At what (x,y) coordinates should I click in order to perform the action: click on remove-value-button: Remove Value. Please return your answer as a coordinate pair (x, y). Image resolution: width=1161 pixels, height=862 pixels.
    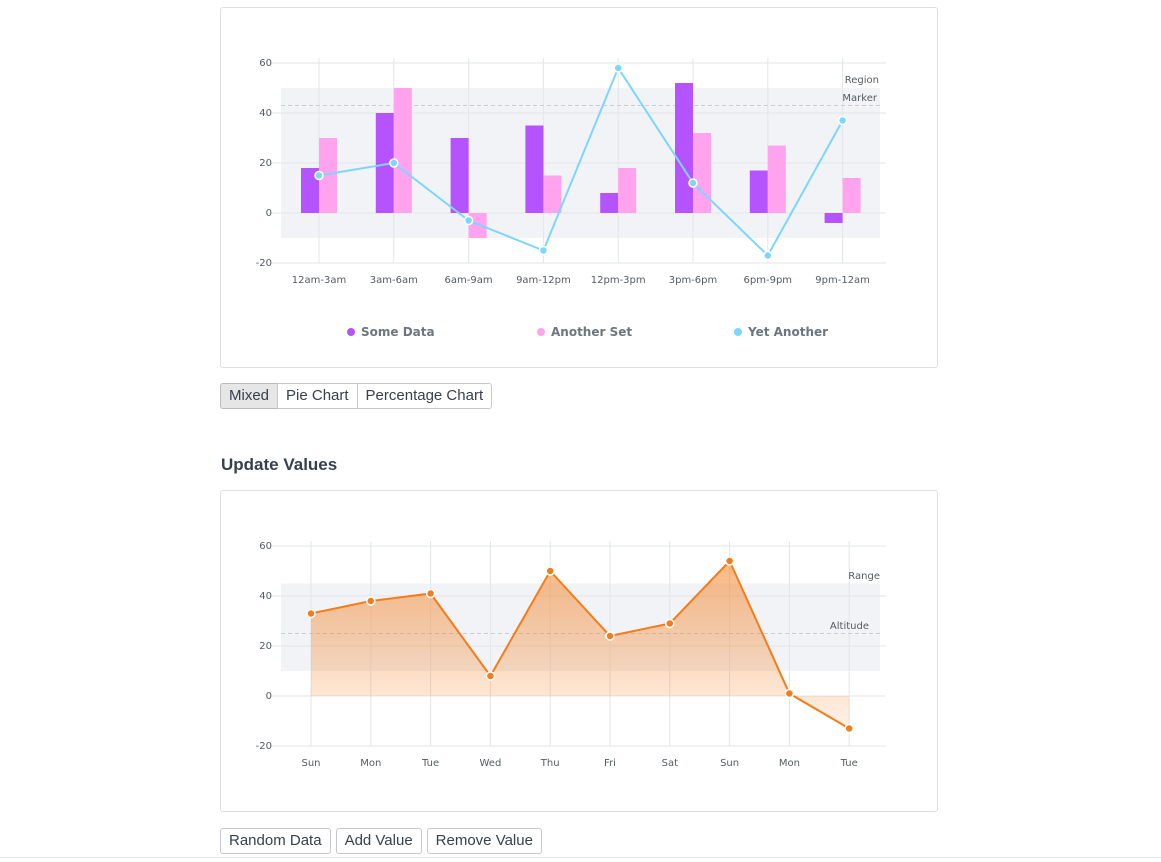
    Looking at the image, I should click on (484, 841).